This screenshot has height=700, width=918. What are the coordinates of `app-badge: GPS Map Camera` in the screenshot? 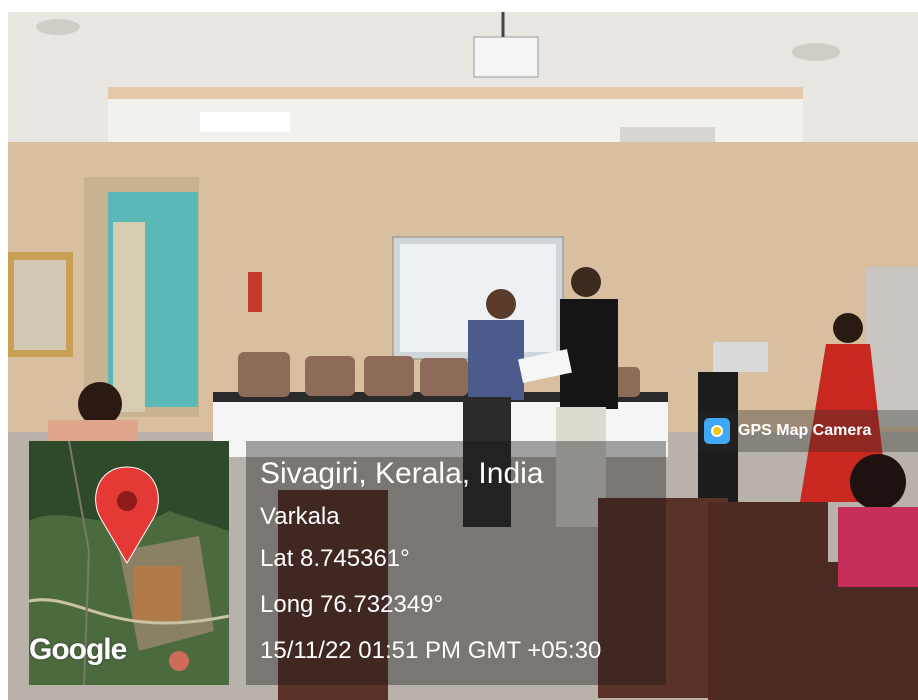 It's located at (808, 431).